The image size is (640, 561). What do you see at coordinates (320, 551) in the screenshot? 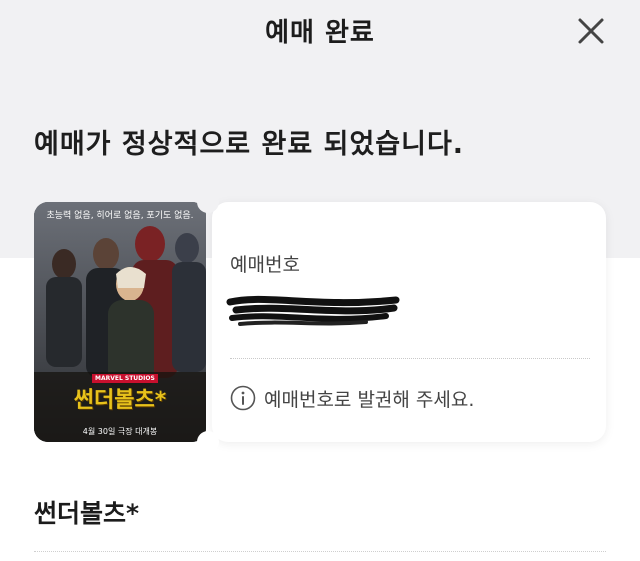
I see `section-divider` at bounding box center [320, 551].